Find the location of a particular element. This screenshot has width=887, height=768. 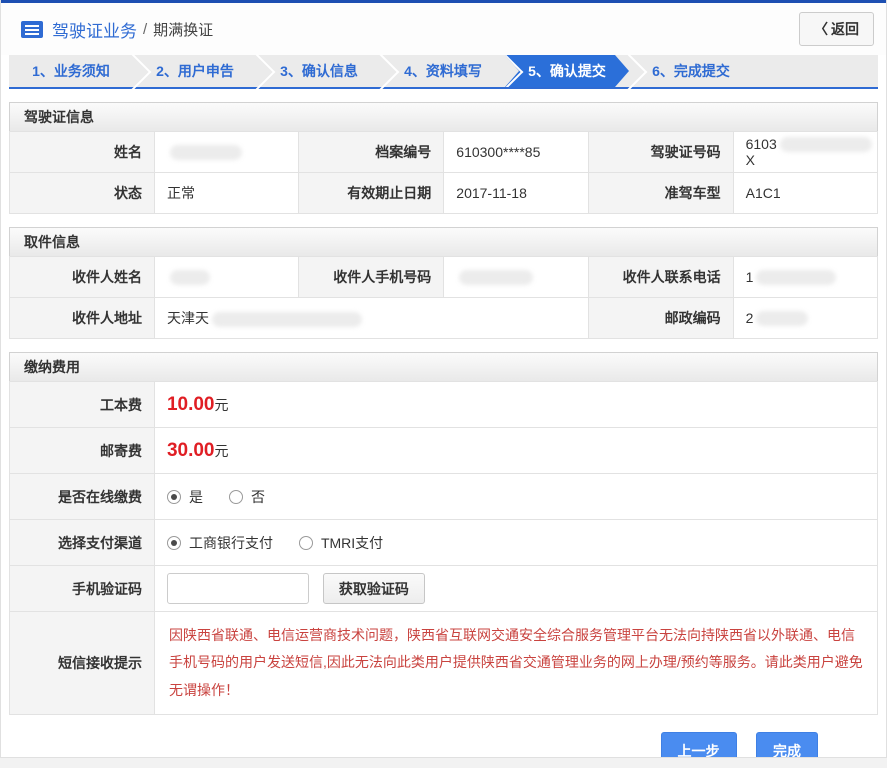

address-prefix: 天津天 is located at coordinates (187, 318).